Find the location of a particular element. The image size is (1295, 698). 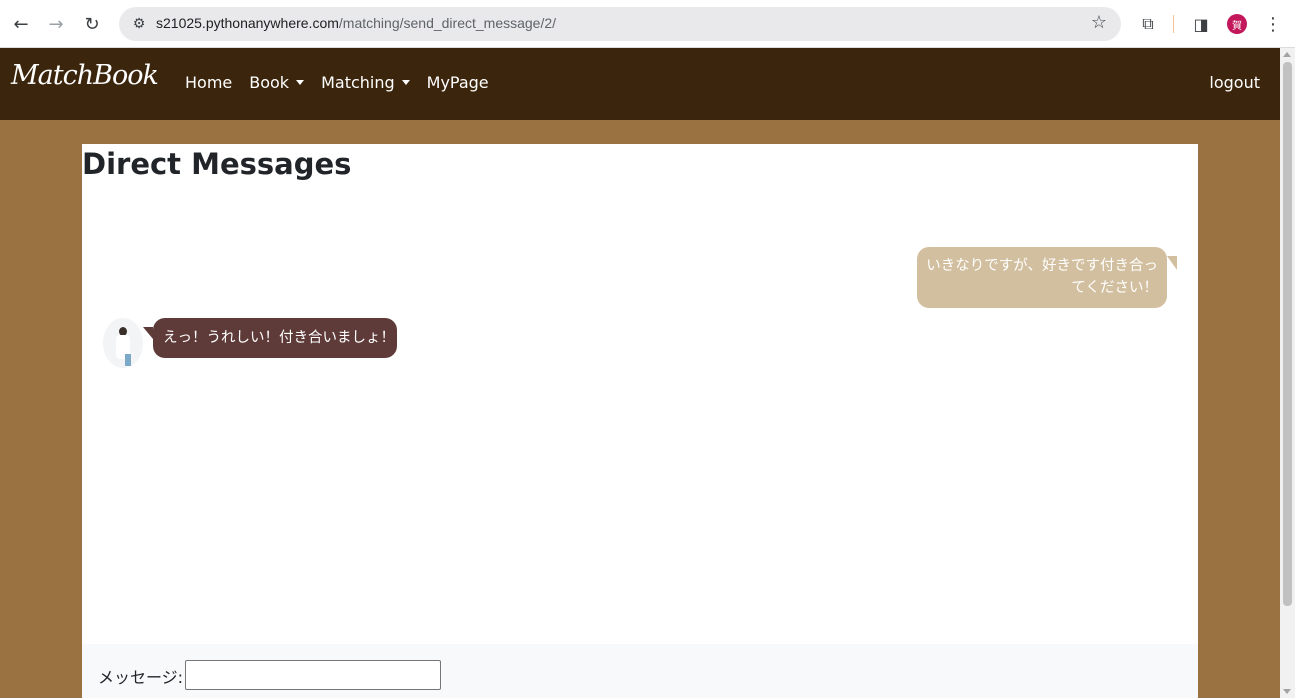

nav-links: Home Book Matching MyPage is located at coordinates (345, 82).